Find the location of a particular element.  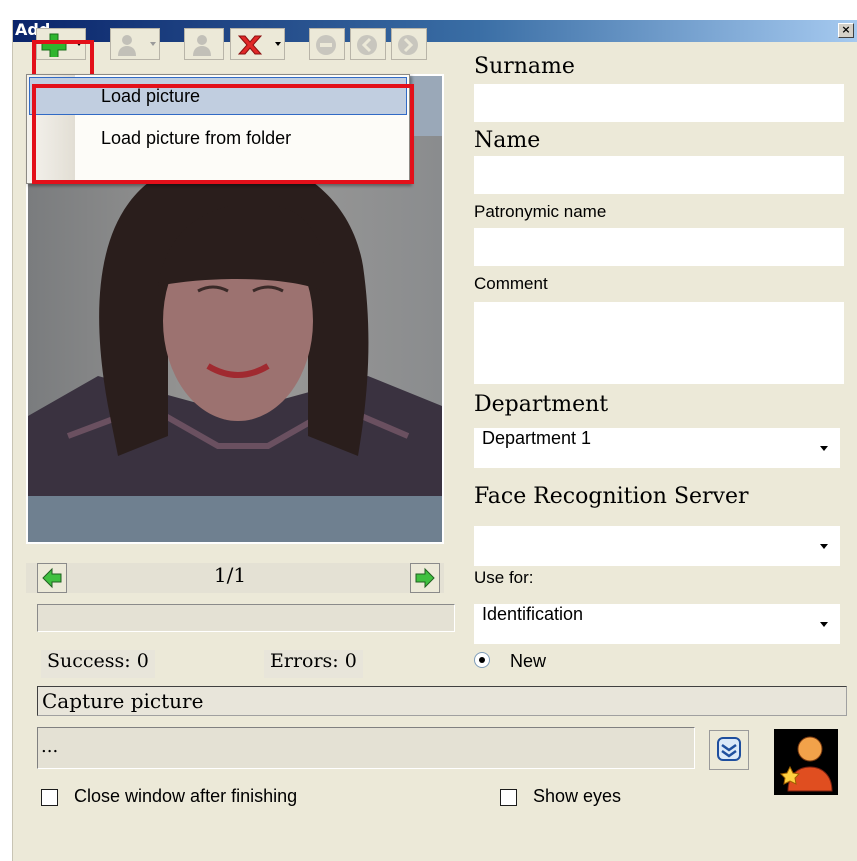

menu-highlight is located at coordinates (223, 134).